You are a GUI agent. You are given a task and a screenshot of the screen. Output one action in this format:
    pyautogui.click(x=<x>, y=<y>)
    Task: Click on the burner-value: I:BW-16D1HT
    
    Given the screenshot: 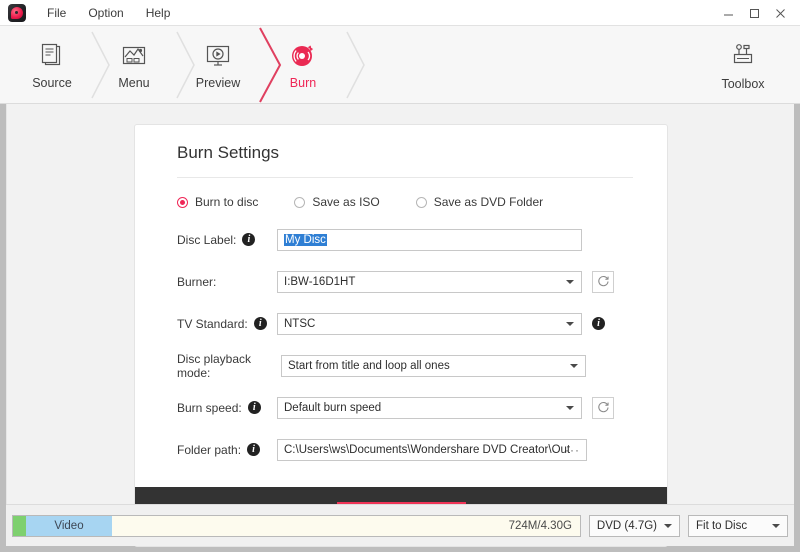 What is the action you would take?
    pyautogui.click(x=320, y=281)
    